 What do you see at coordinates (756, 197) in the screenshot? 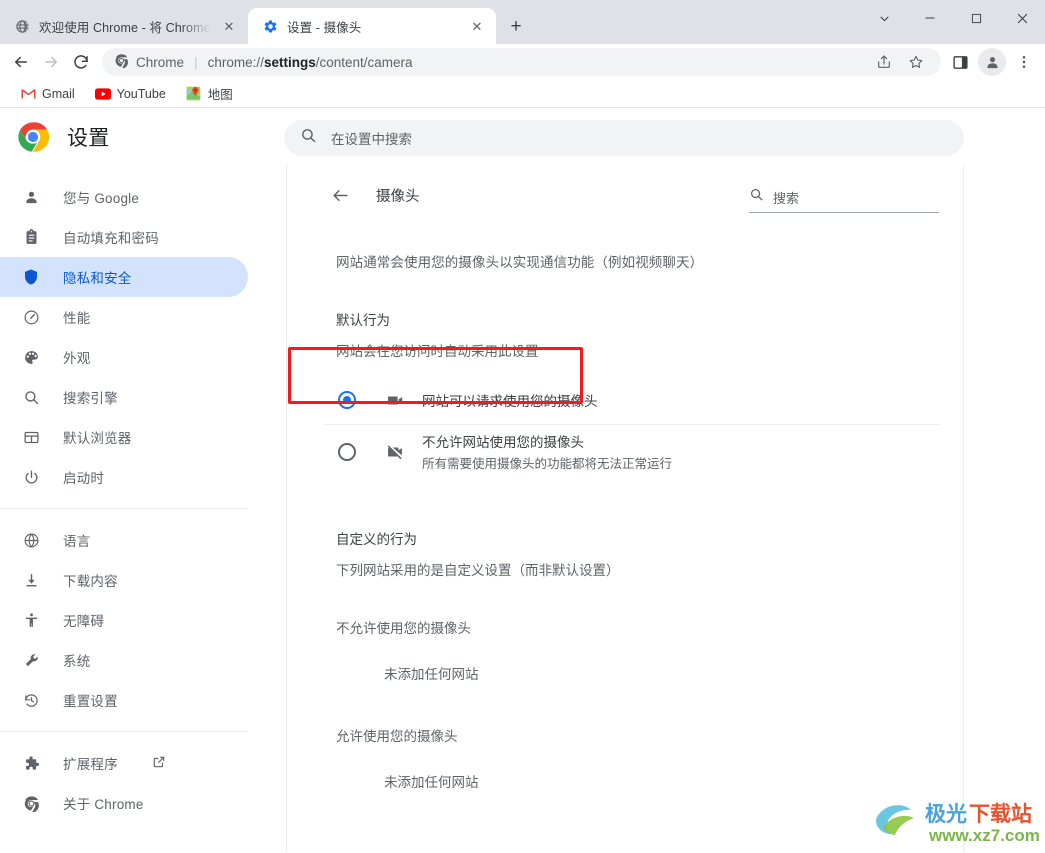
I see `search-icon` at bounding box center [756, 197].